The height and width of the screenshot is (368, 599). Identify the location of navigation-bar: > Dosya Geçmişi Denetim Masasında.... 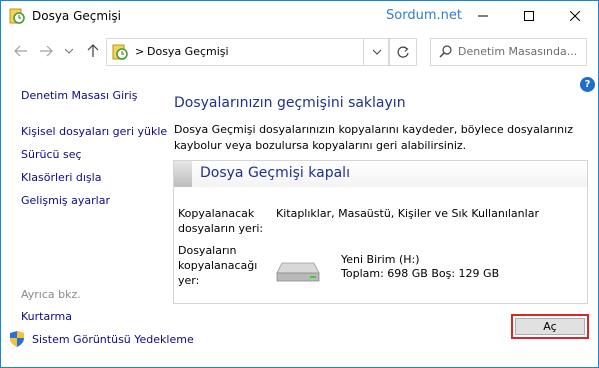
(299, 52).